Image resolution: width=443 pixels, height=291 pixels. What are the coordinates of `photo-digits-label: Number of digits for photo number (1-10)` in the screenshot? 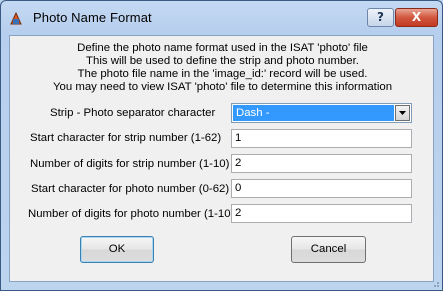 It's located at (131, 214).